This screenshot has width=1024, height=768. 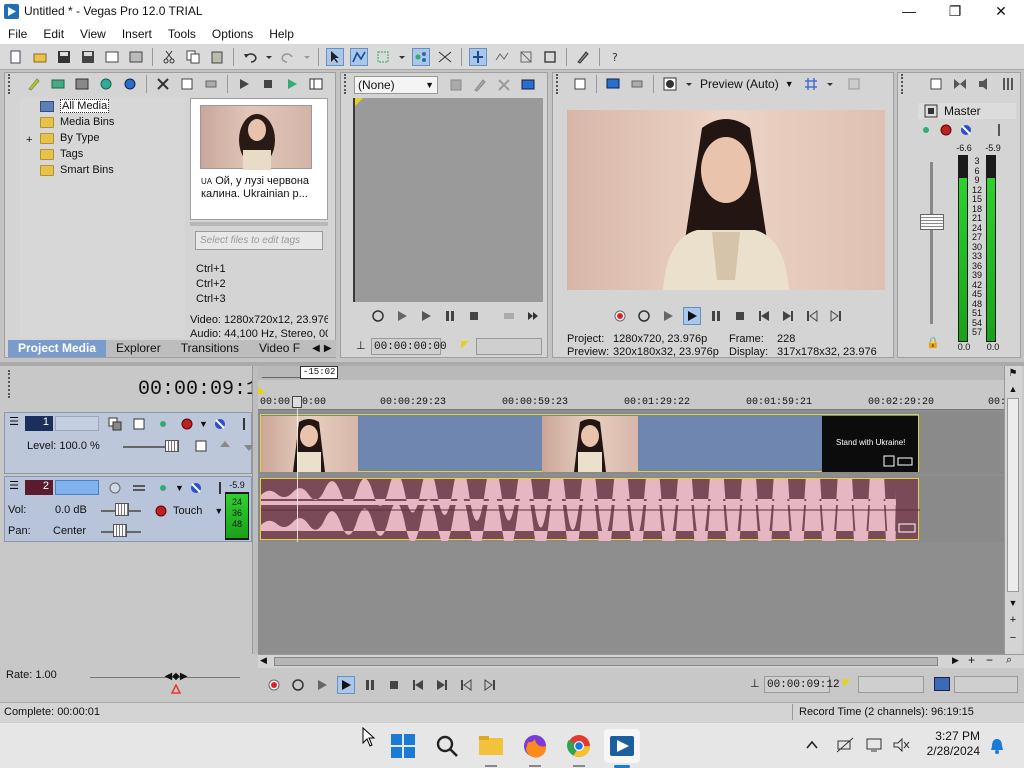 I want to click on tab-scroll-right-icon: ▶, so click(x=328, y=348).